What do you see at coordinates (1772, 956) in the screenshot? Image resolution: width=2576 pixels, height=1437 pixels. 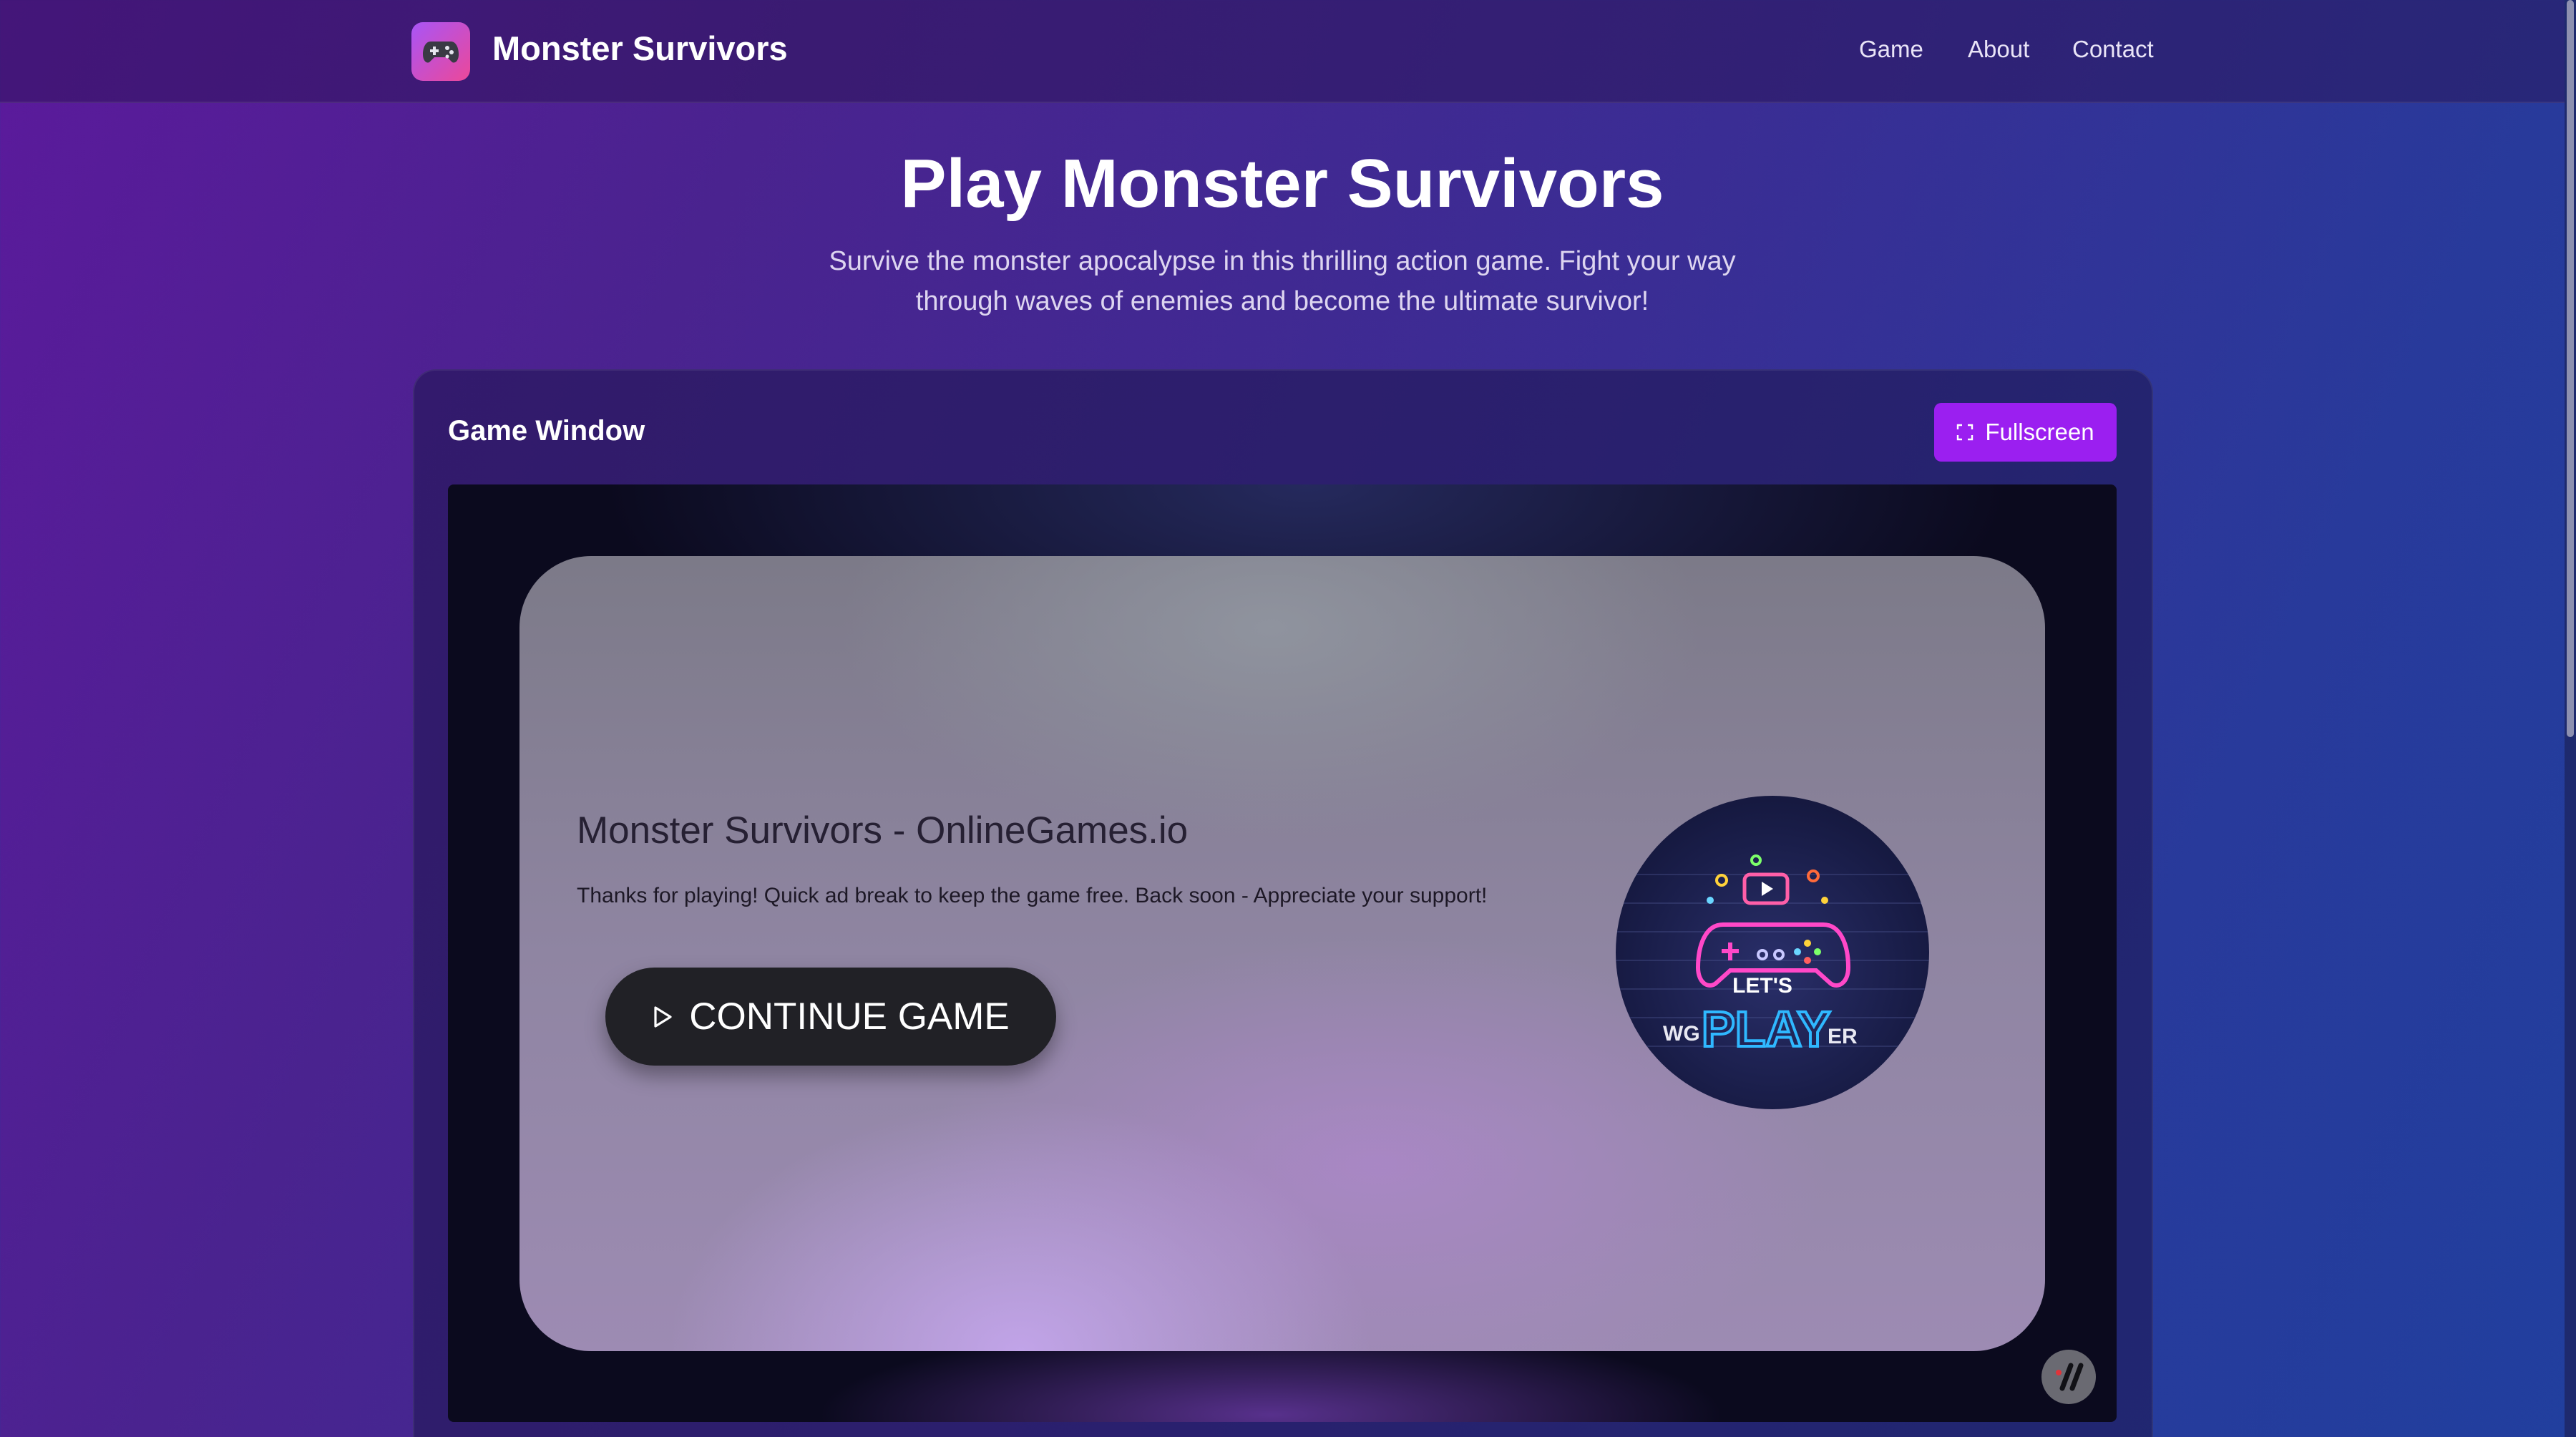 I see `badge-artwork: LET'S WG PLAY ER` at bounding box center [1772, 956].